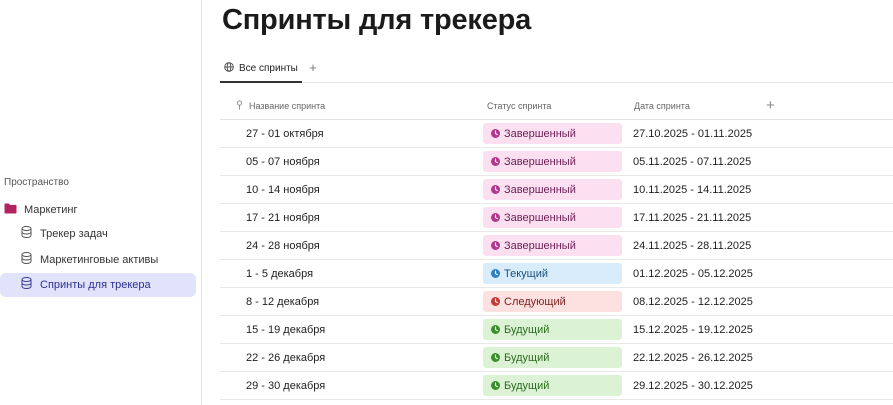 This screenshot has width=893, height=405. I want to click on sidebar-item-label: Спринты для трекера, so click(95, 285).